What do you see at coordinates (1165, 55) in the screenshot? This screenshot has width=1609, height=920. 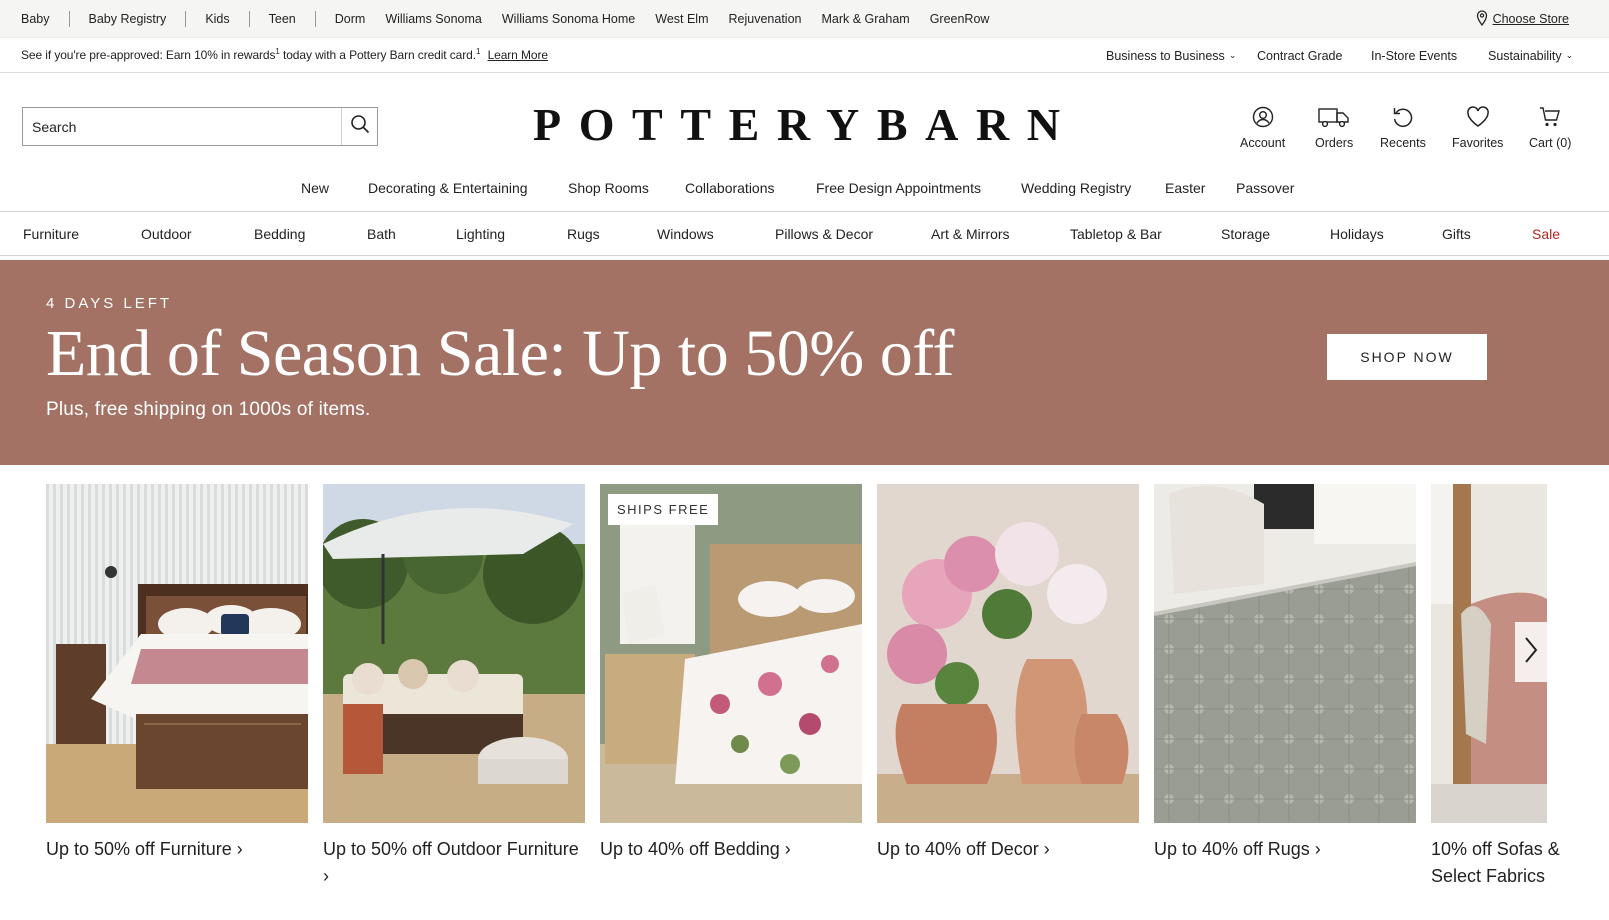 I see `business-to-business-label: Business to Business` at bounding box center [1165, 55].